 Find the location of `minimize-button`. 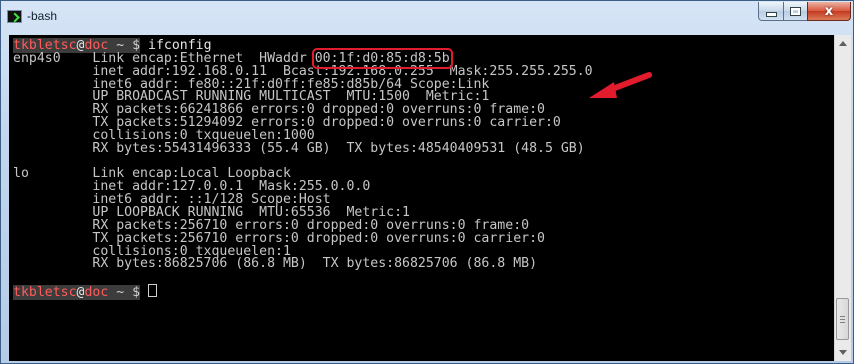

minimize-button is located at coordinates (771, 11).